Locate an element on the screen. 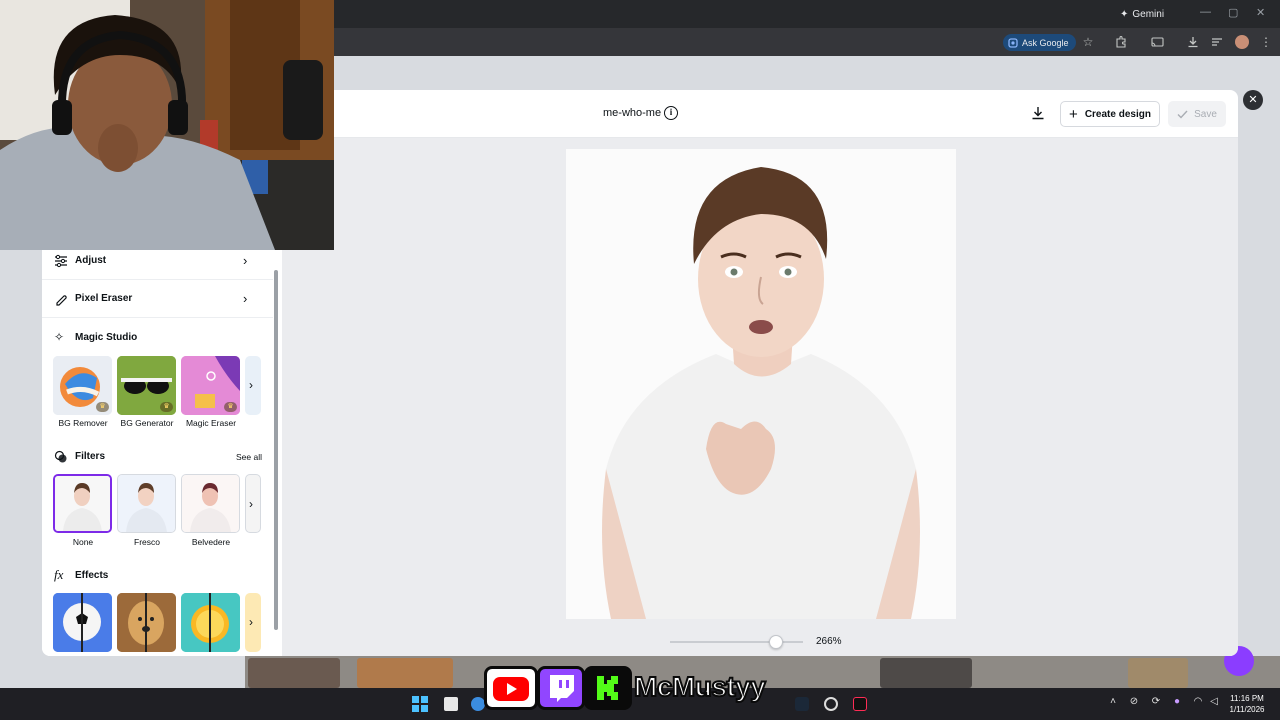  filter-belvedere-tile is located at coordinates (210, 503).